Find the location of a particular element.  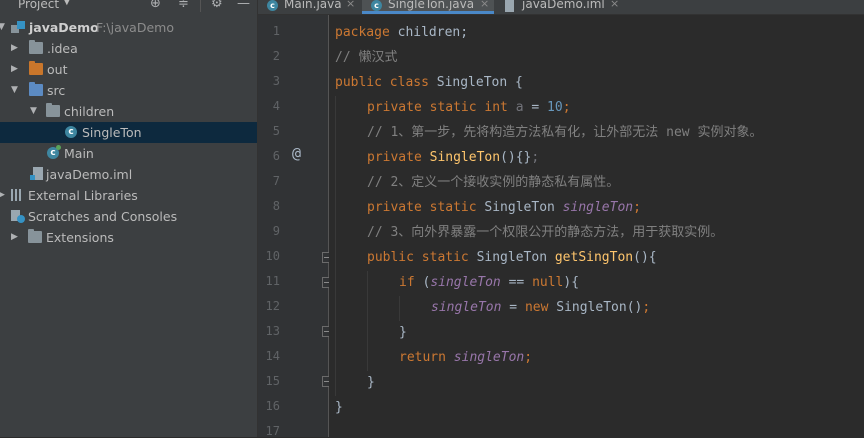

annotation-marker: @ is located at coordinates (296, 153).